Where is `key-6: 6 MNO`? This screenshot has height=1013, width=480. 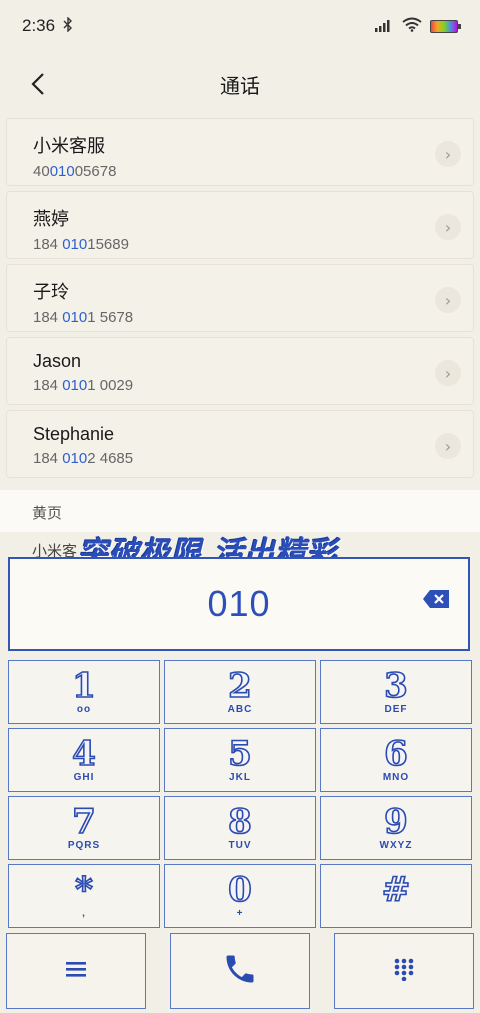
key-6: 6 MNO is located at coordinates (396, 760).